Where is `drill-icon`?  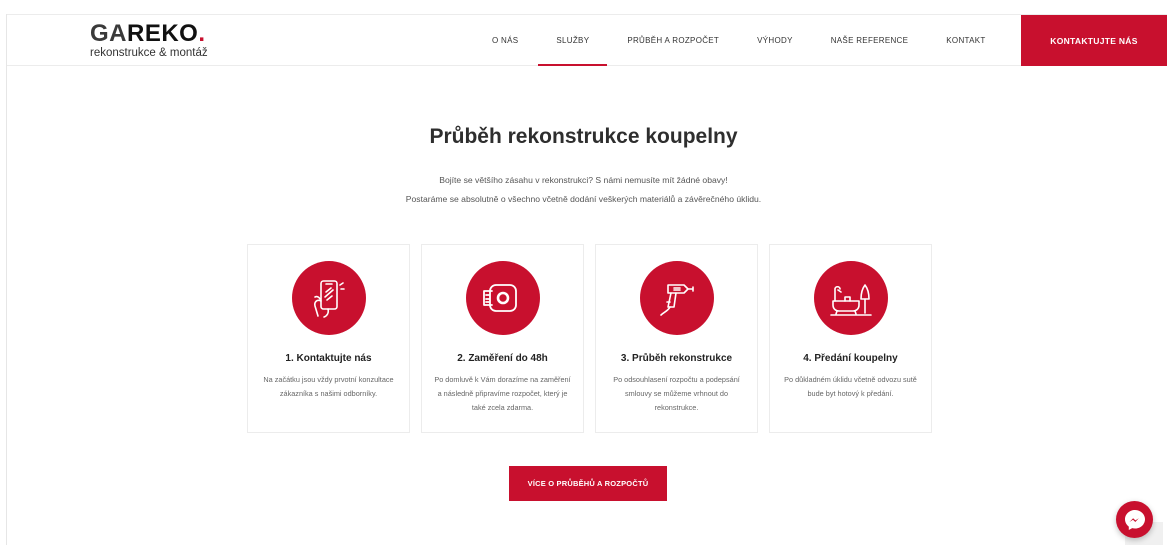 drill-icon is located at coordinates (677, 300).